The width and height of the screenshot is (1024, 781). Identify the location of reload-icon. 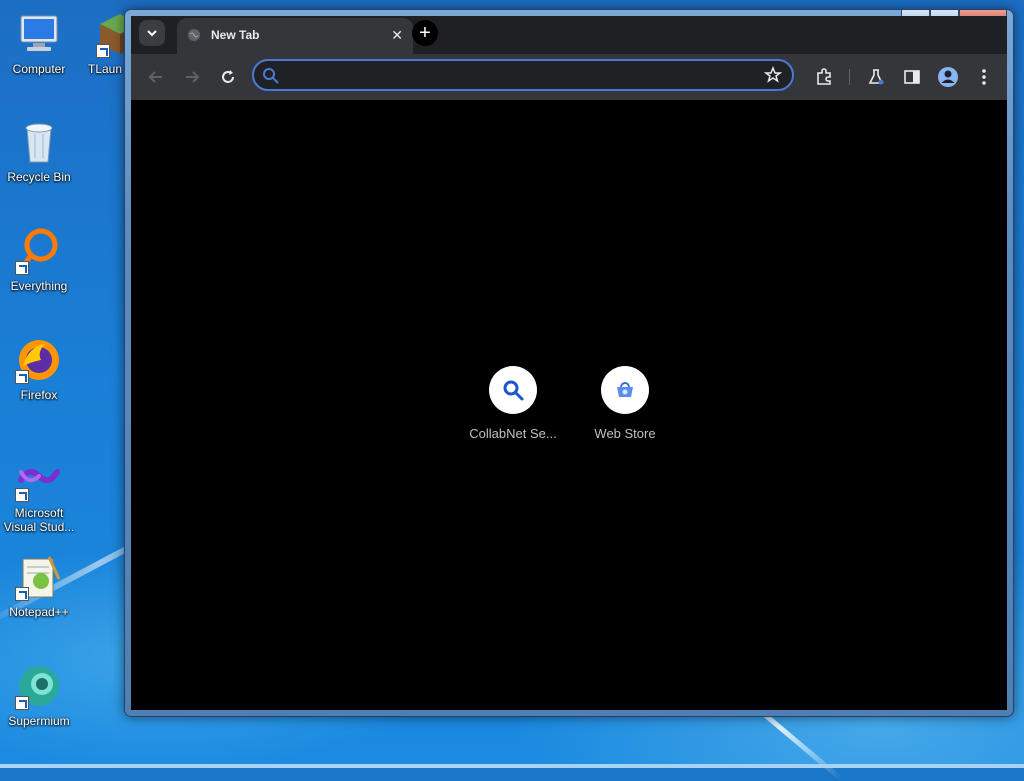
(228, 76).